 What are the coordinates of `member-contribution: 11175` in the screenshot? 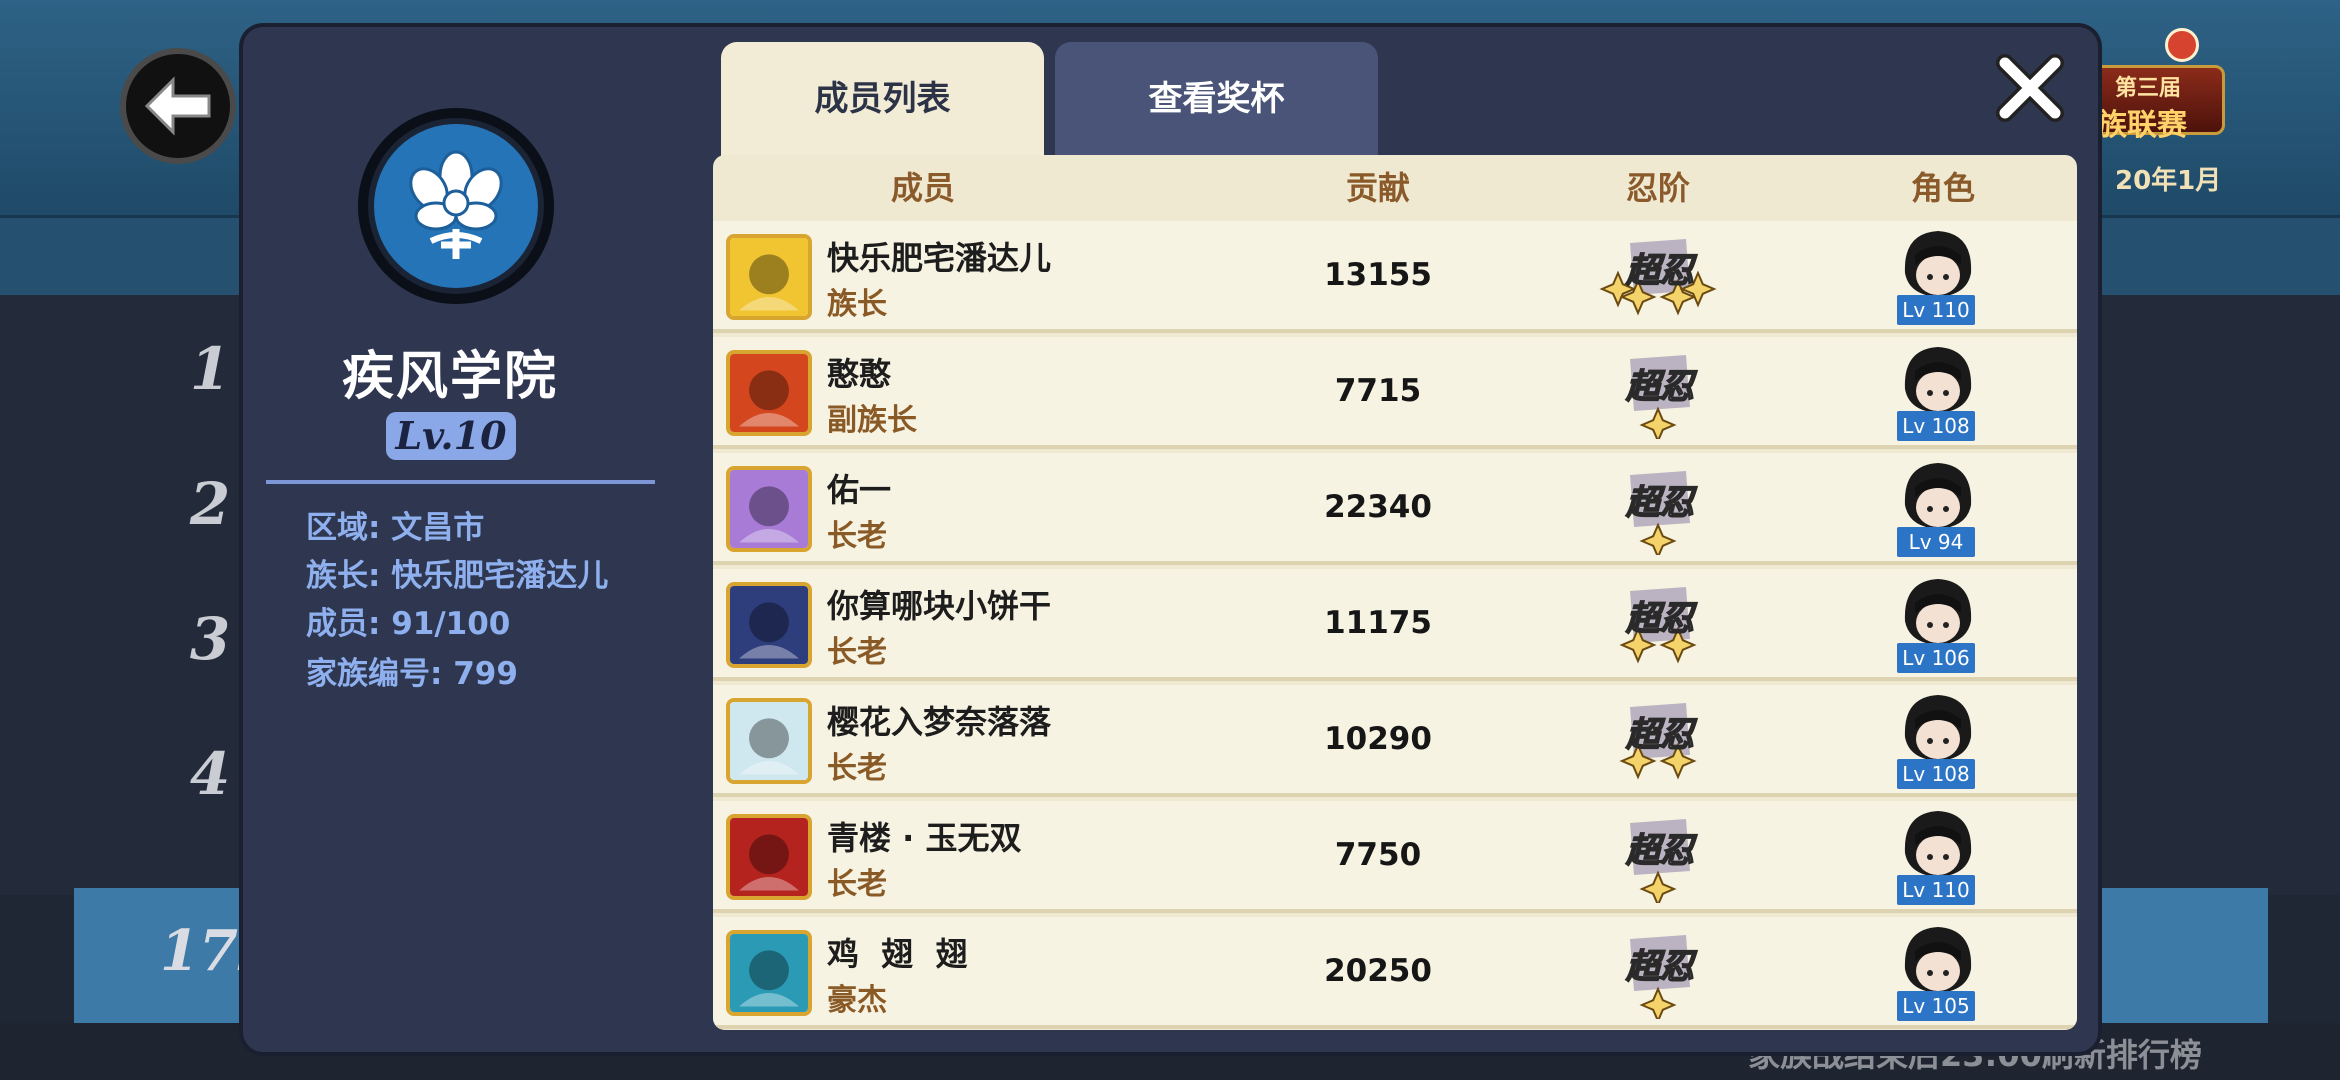 It's located at (1378, 623).